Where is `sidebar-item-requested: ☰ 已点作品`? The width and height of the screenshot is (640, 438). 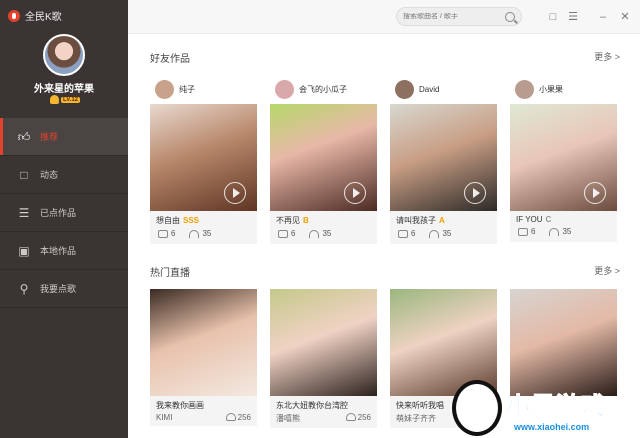
sidebar-item-requested: ☰ 已点作品 is located at coordinates (64, 213).